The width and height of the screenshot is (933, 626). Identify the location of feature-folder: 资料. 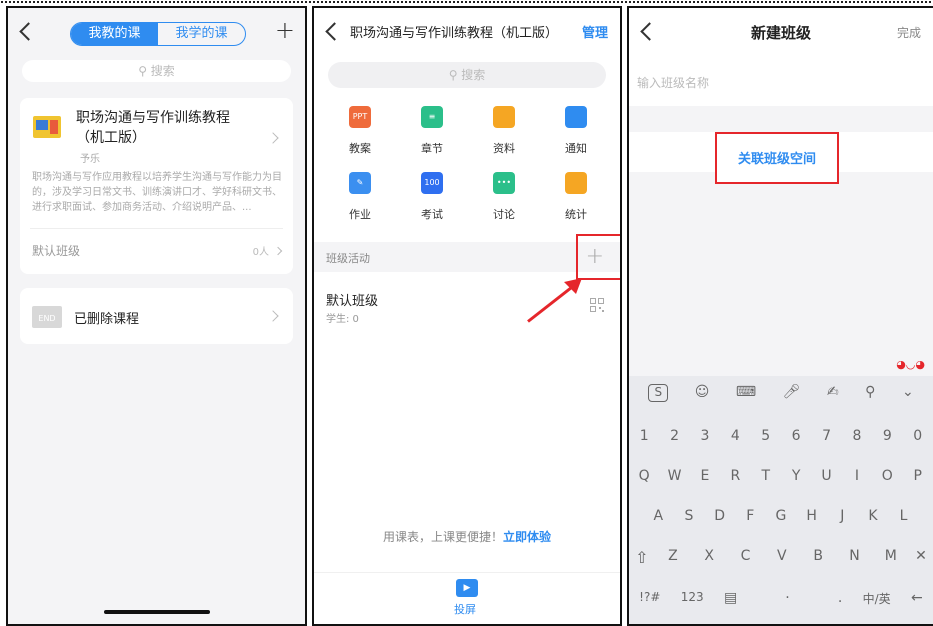
(504, 131).